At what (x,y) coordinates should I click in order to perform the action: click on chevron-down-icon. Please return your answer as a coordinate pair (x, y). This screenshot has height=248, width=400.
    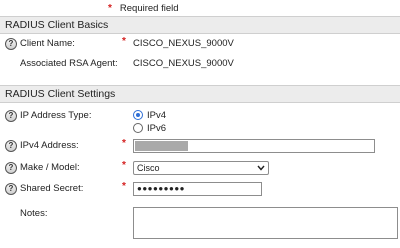
    Looking at the image, I should click on (261, 168).